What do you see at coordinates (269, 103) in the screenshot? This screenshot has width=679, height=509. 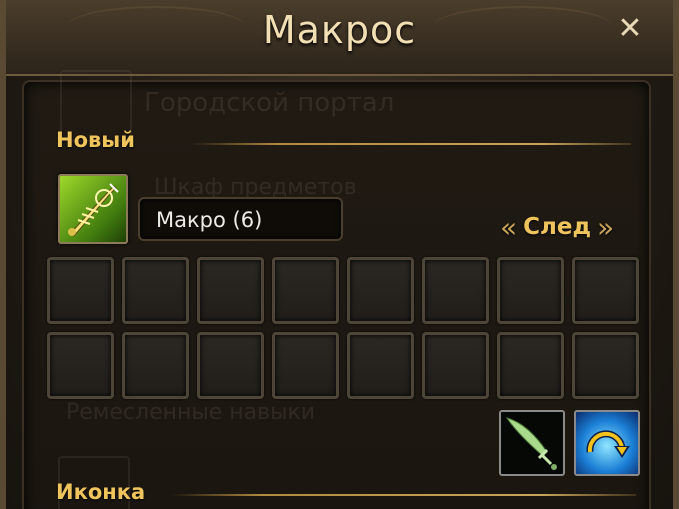 I see `ghost-text-1: Городской портал` at bounding box center [269, 103].